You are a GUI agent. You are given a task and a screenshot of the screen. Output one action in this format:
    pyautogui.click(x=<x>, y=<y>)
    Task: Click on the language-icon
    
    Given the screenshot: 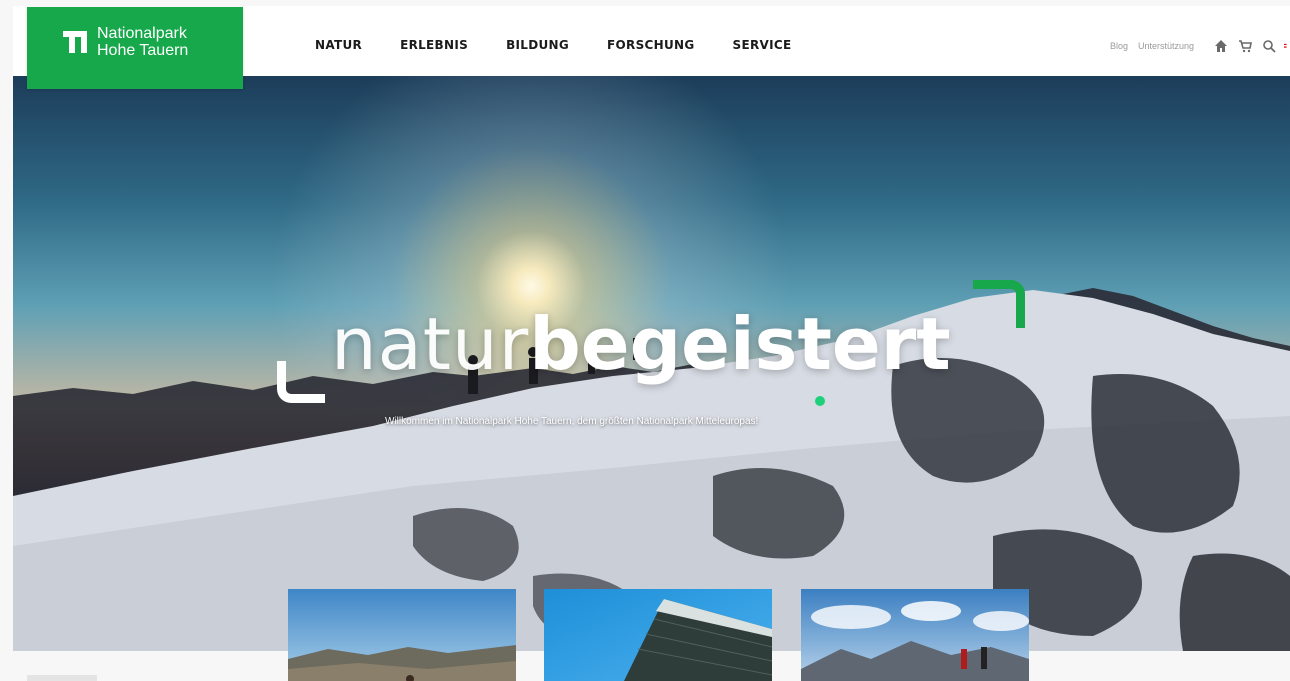 What is the action you would take?
    pyautogui.click(x=1287, y=46)
    